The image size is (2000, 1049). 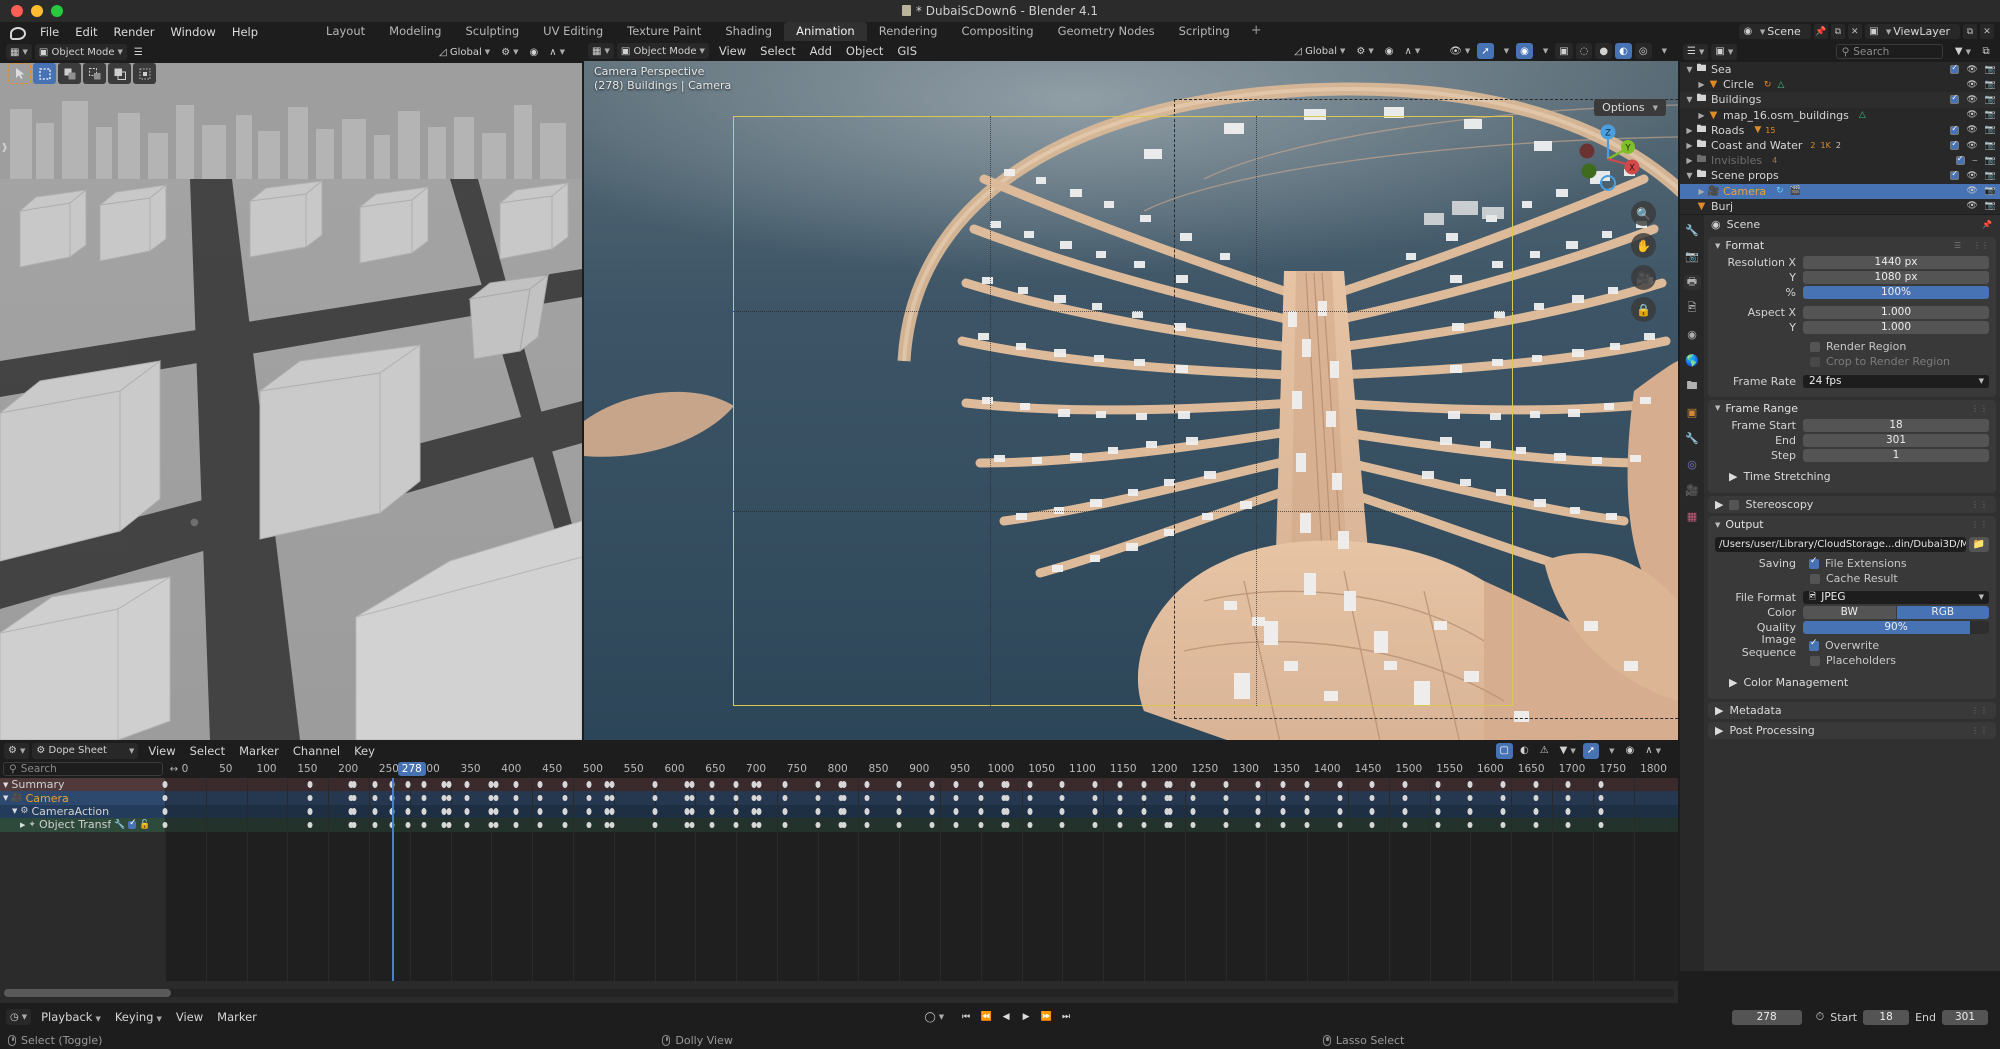 What do you see at coordinates (1046, 1017) in the screenshot?
I see `jump-next-keyframe-button: ⏩` at bounding box center [1046, 1017].